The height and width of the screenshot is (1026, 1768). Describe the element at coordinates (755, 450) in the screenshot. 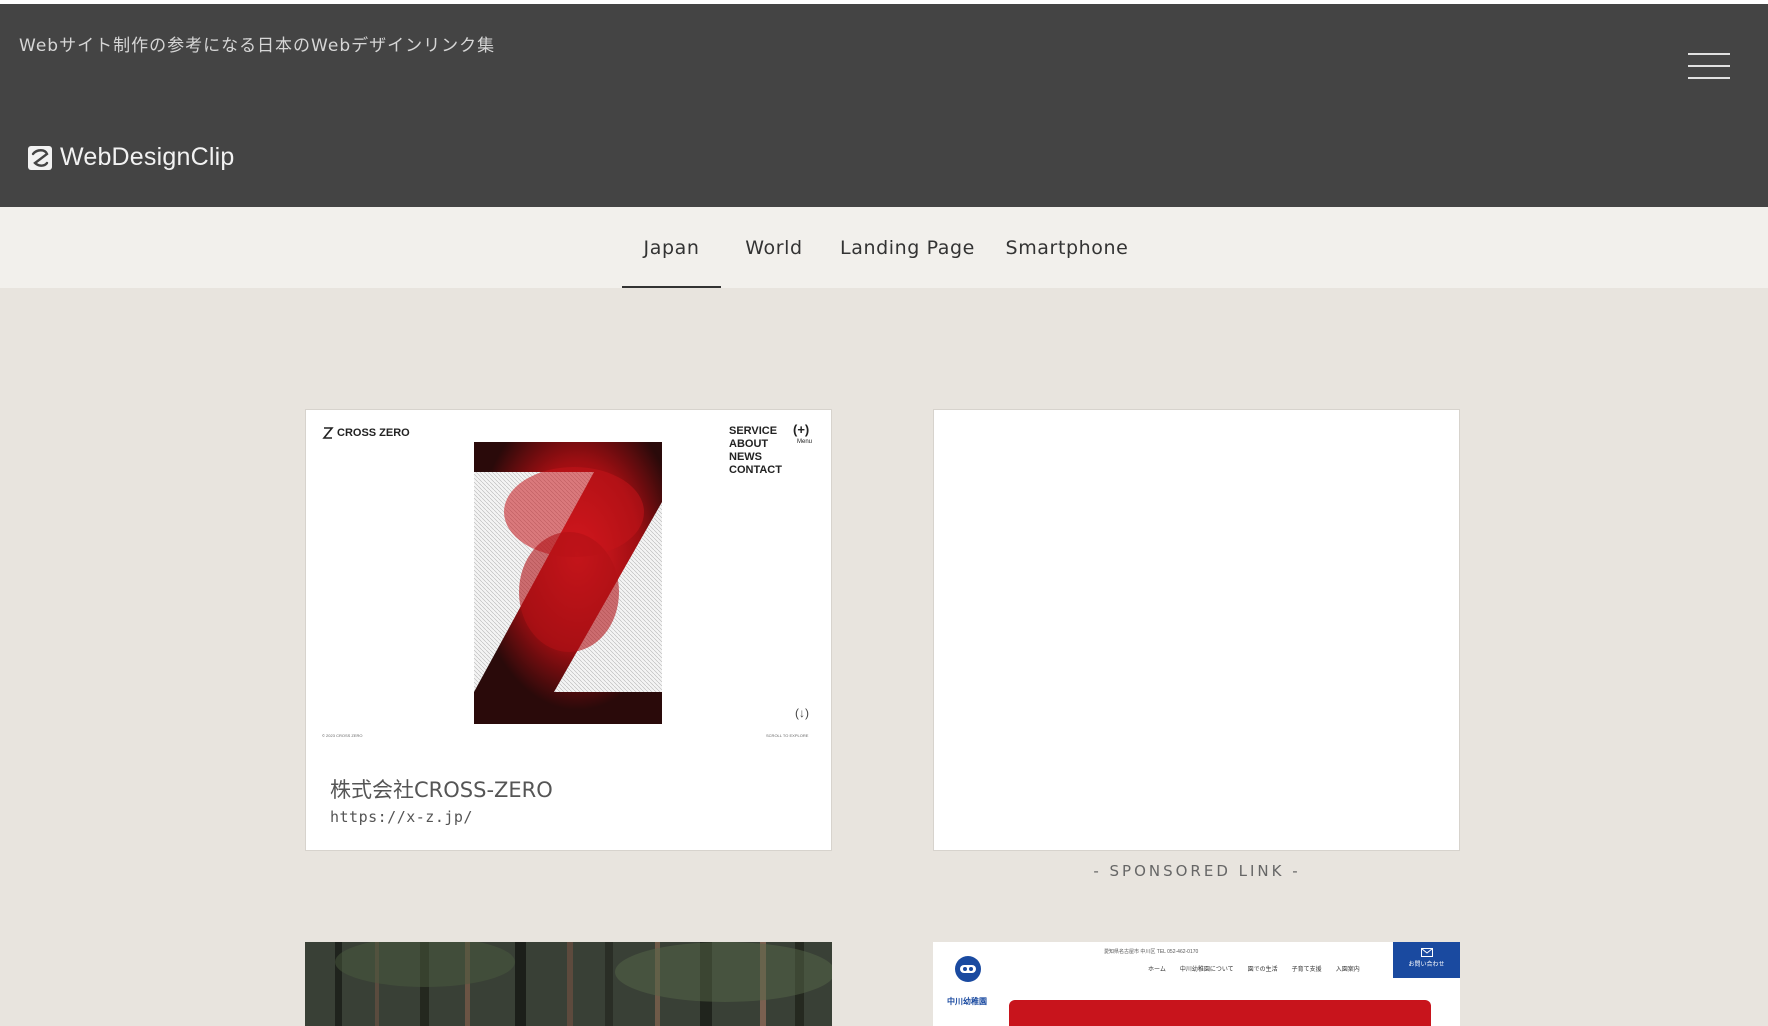

I see `thumb-menu: SERVICE ABOUT NEWS CONTACT` at that location.